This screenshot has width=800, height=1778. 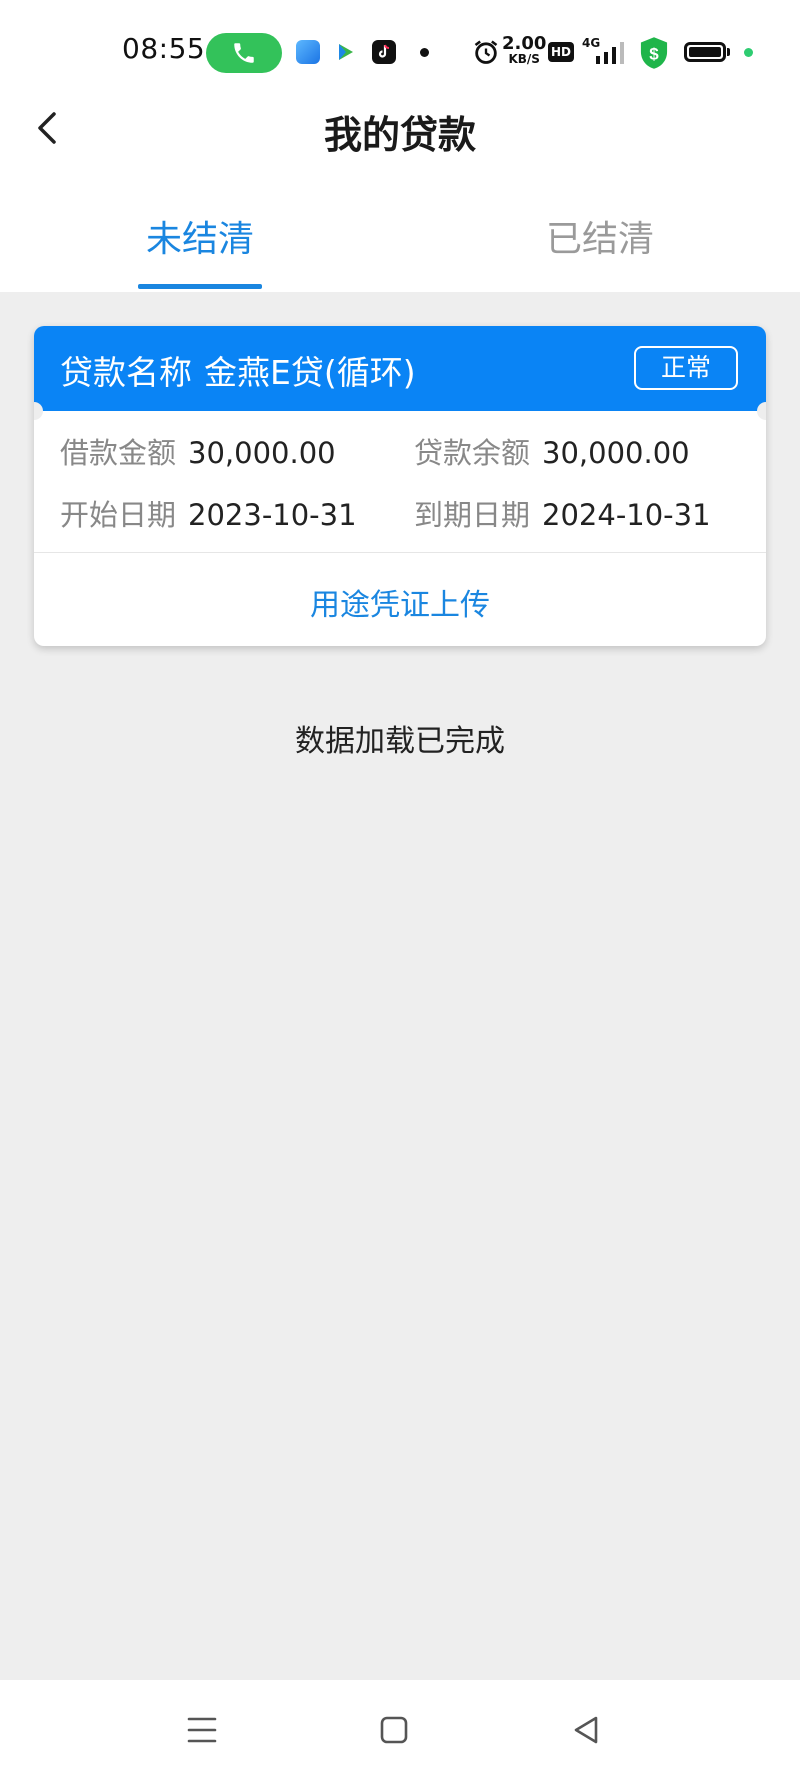 I want to click on security-shield-icon: $, so click(x=654, y=53).